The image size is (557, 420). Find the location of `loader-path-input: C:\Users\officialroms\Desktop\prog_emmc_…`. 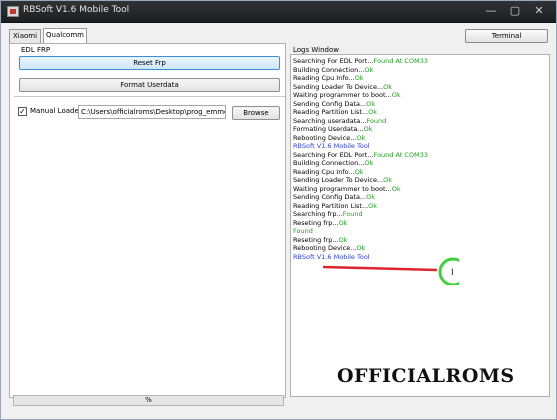

loader-path-input: C:\Users\officialroms\Desktop\prog_emmc_… is located at coordinates (152, 112).